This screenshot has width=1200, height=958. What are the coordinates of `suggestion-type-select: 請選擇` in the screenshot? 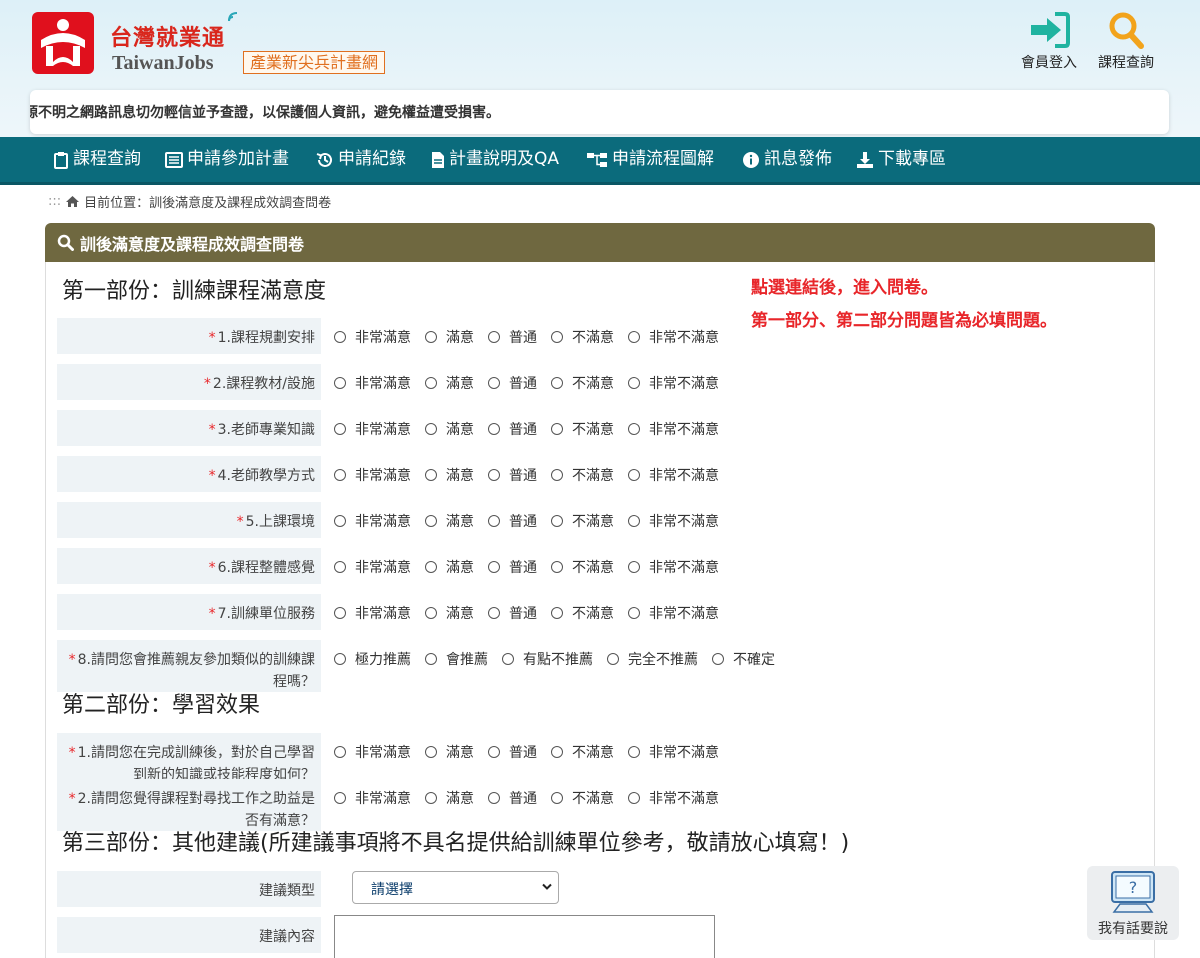 It's located at (455, 887).